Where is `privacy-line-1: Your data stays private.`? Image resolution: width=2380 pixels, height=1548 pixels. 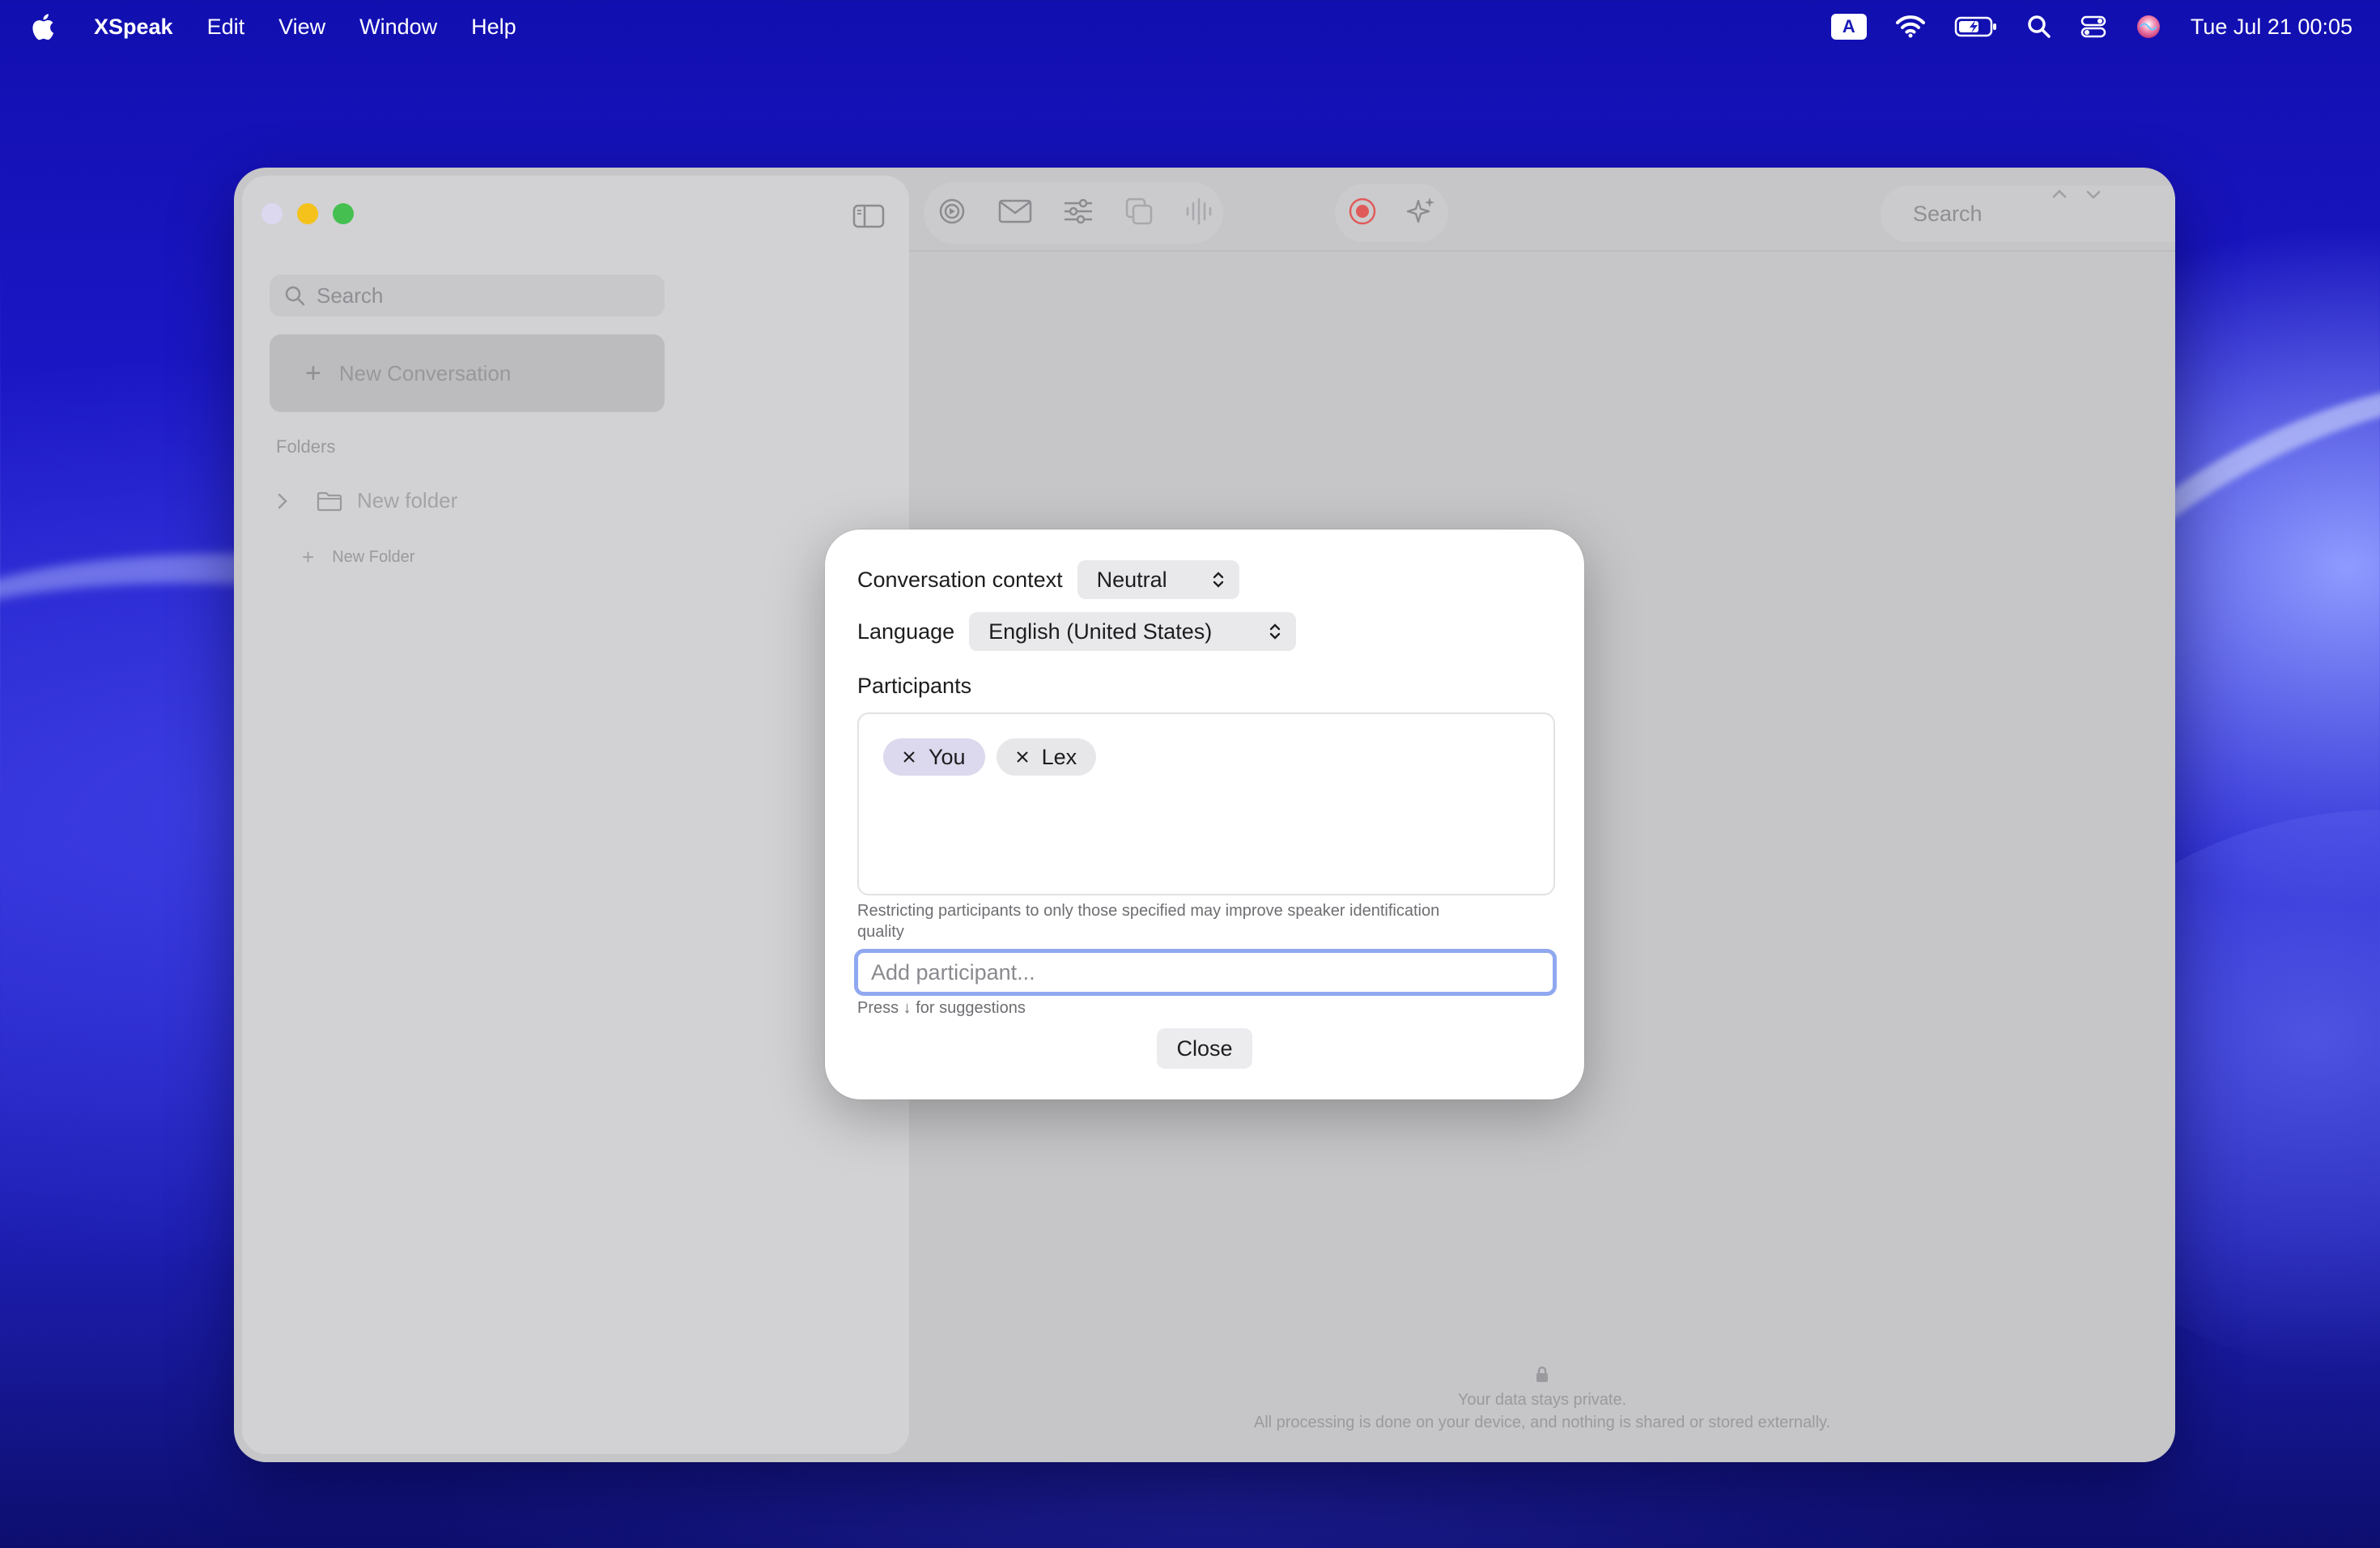 privacy-line-1: Your data stays private. is located at coordinates (1542, 1400).